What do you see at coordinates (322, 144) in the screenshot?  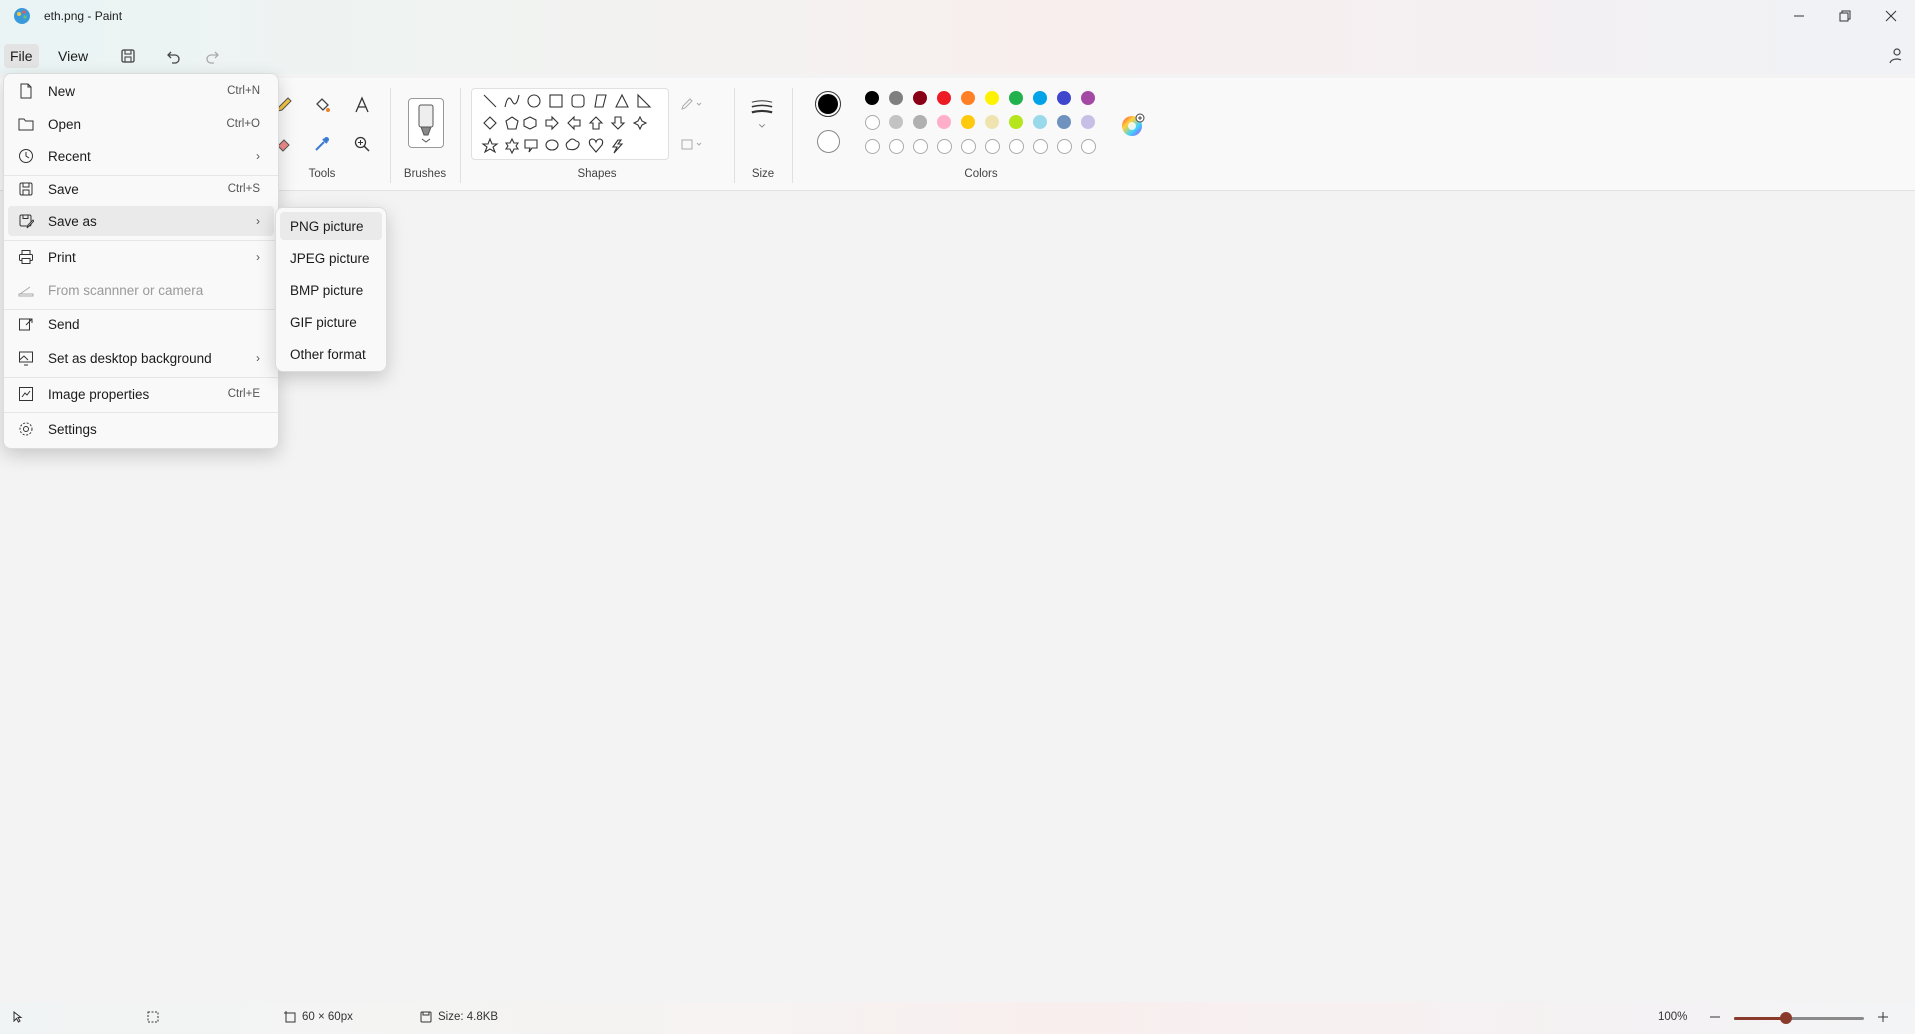 I see `color-picker-tool` at bounding box center [322, 144].